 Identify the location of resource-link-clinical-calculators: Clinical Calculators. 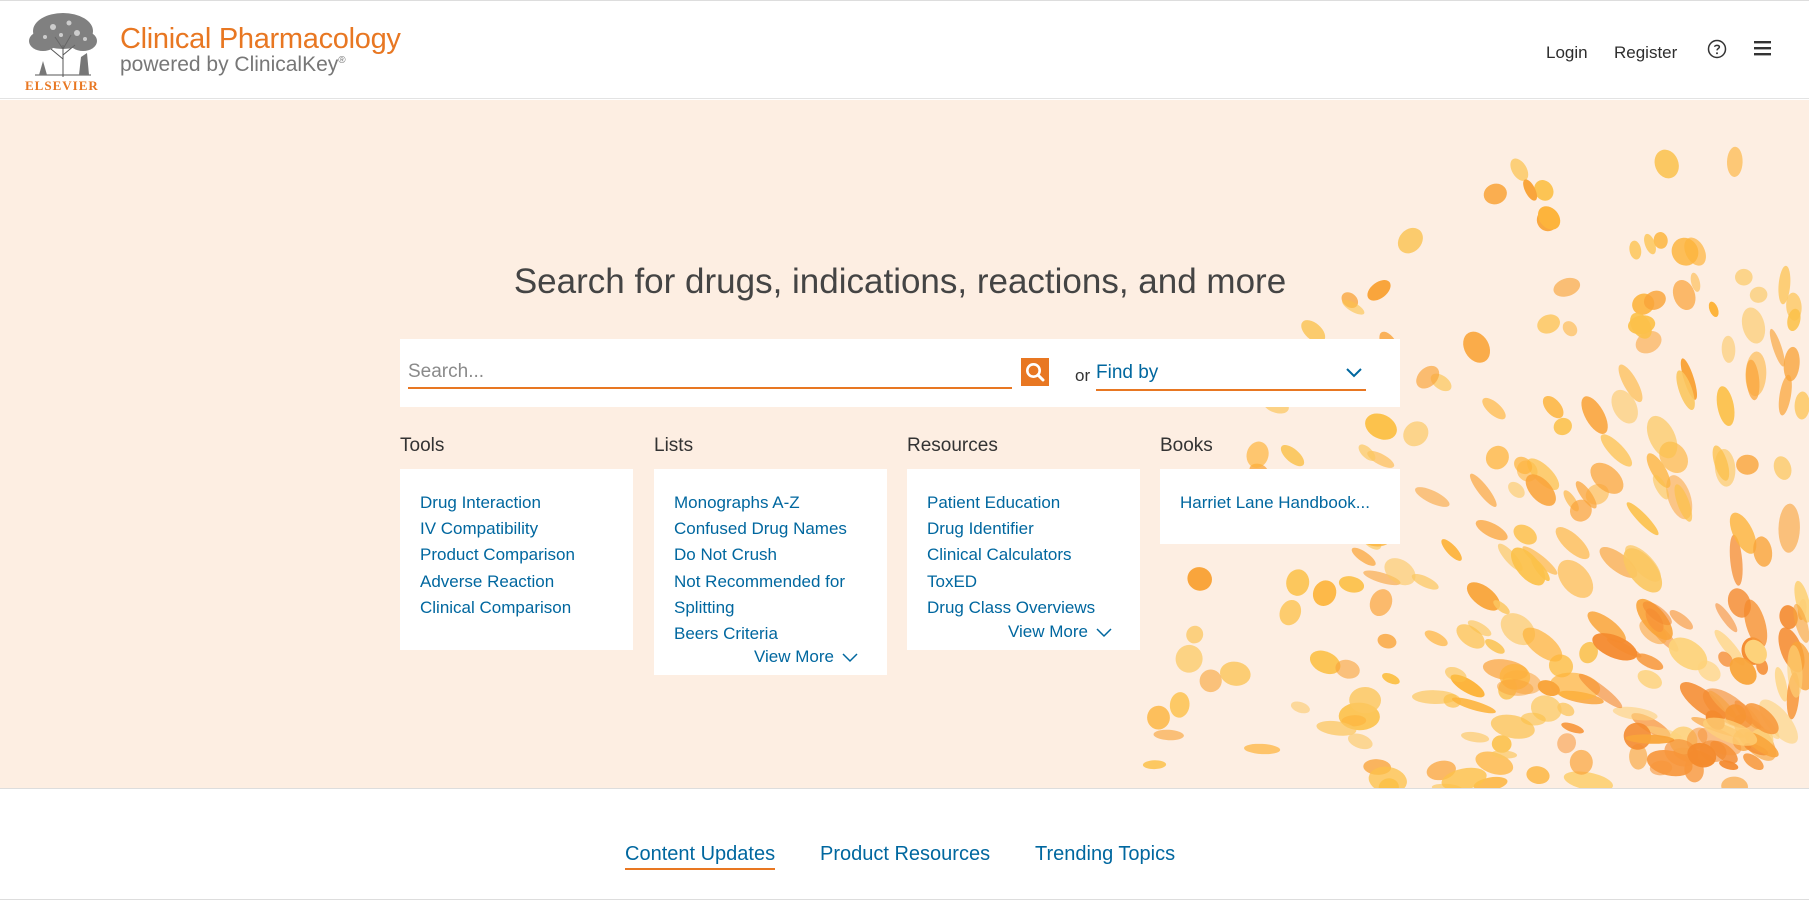
(1033, 555).